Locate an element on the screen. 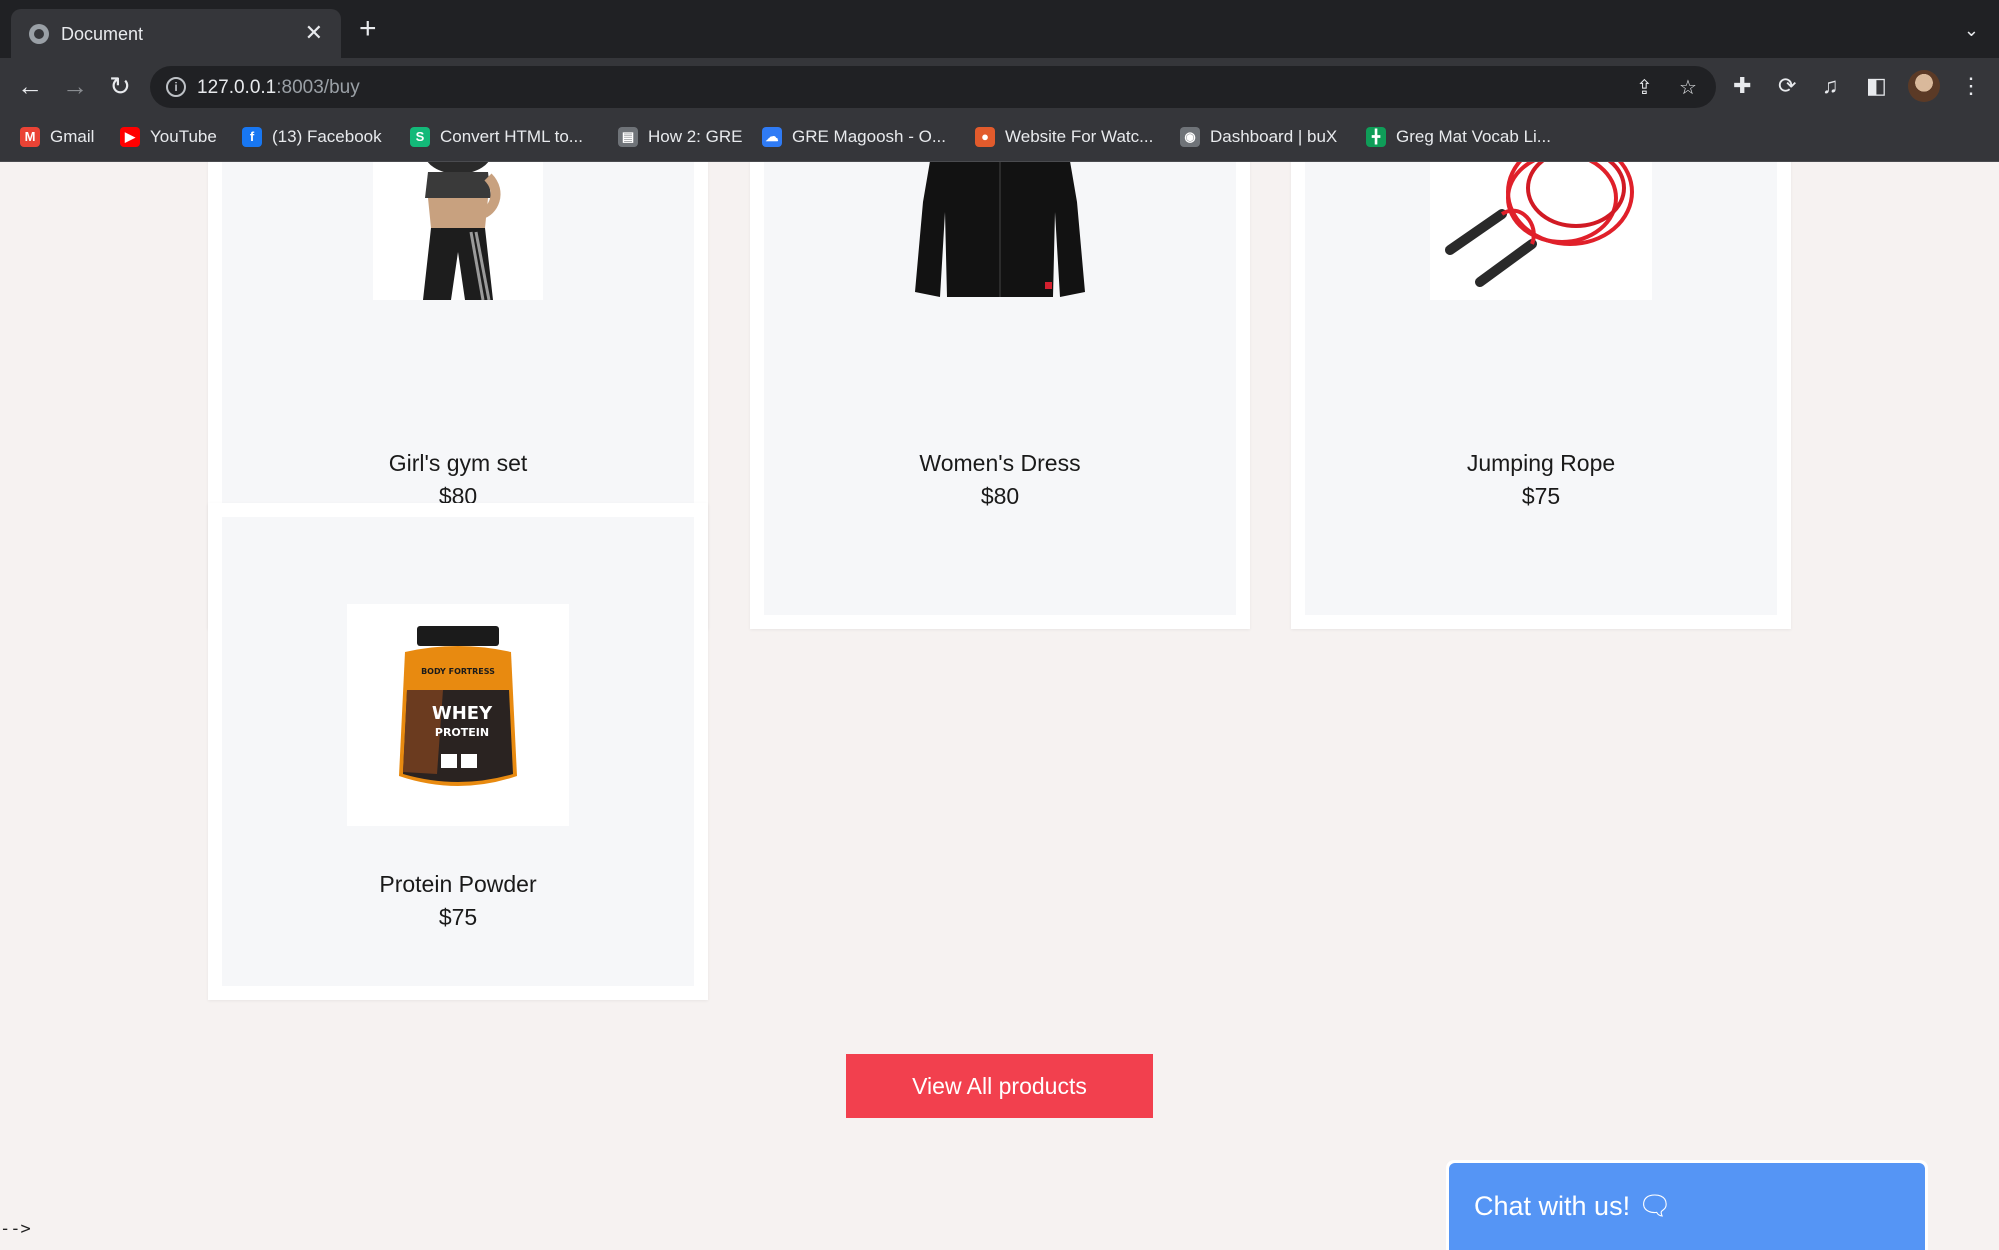 This screenshot has height=1250, width=1999. product-image: BODY FORTRESS WHEY PROTEIN is located at coordinates (458, 715).